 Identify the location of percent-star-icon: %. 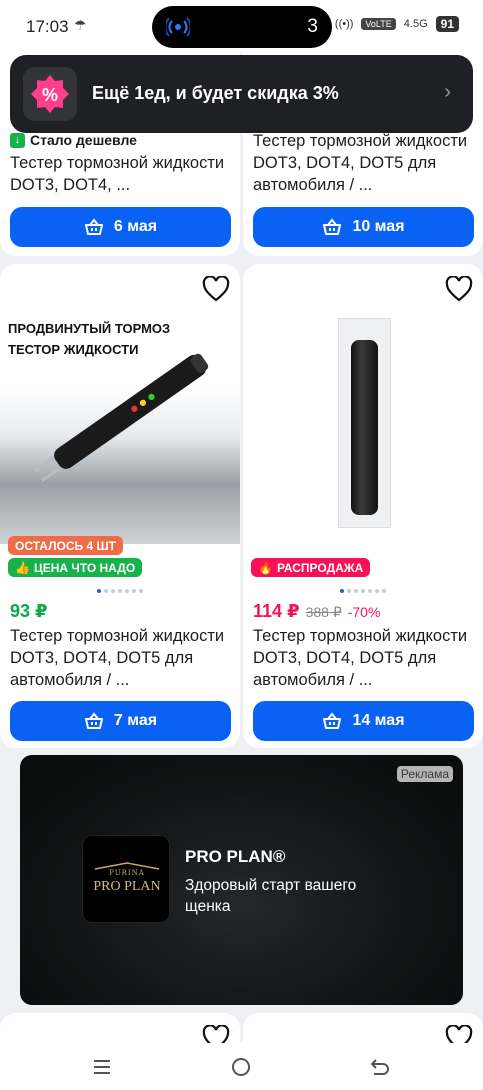
(50, 94).